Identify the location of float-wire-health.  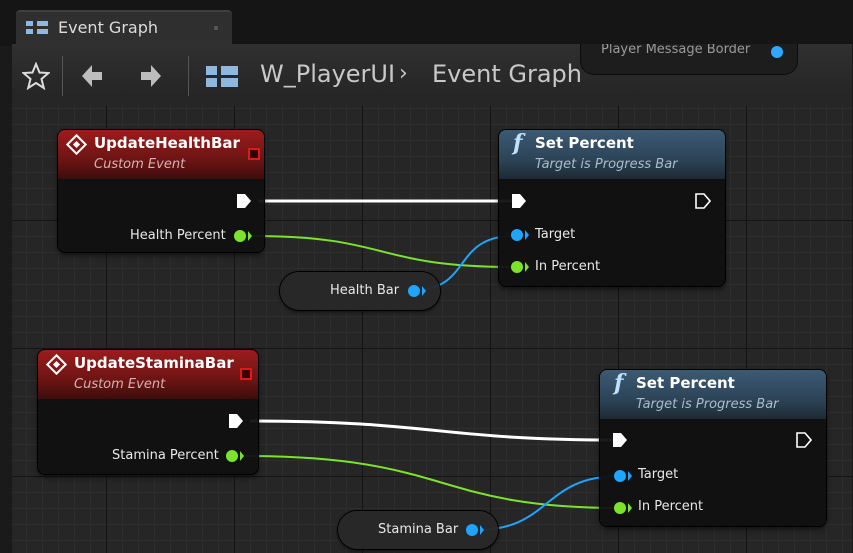
(383, 251).